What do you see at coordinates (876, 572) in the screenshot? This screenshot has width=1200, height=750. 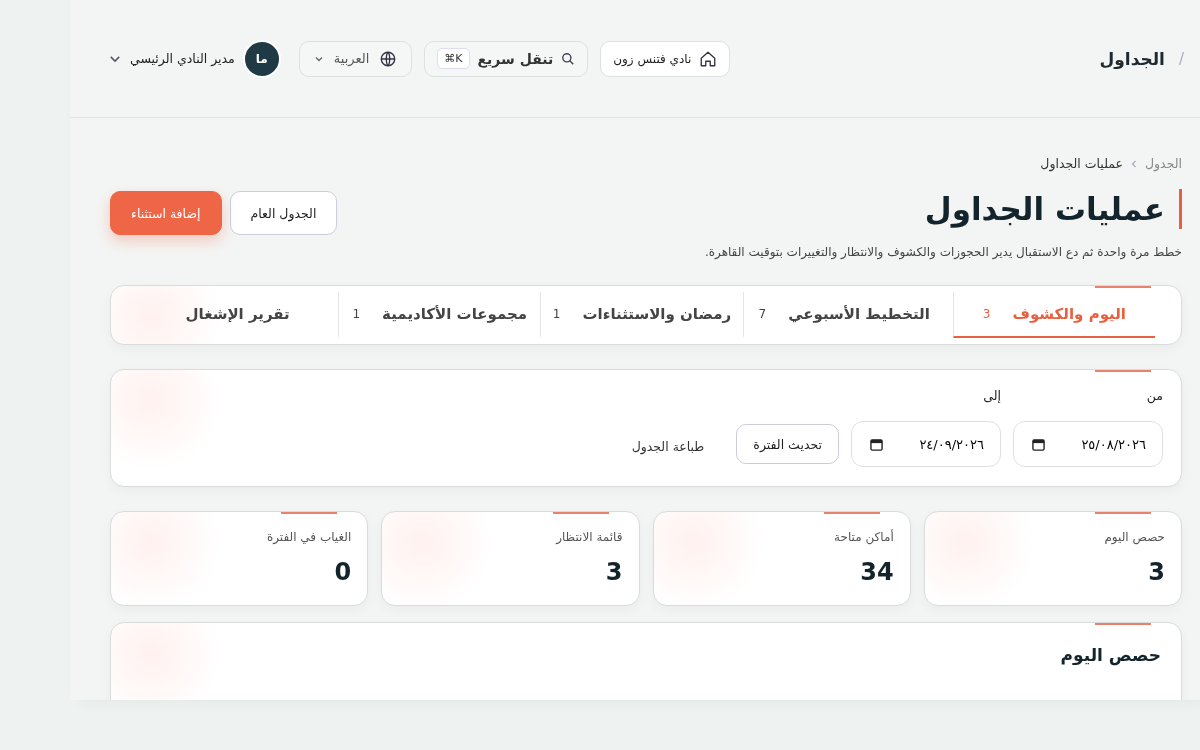 I see `stat-value: 34` at bounding box center [876, 572].